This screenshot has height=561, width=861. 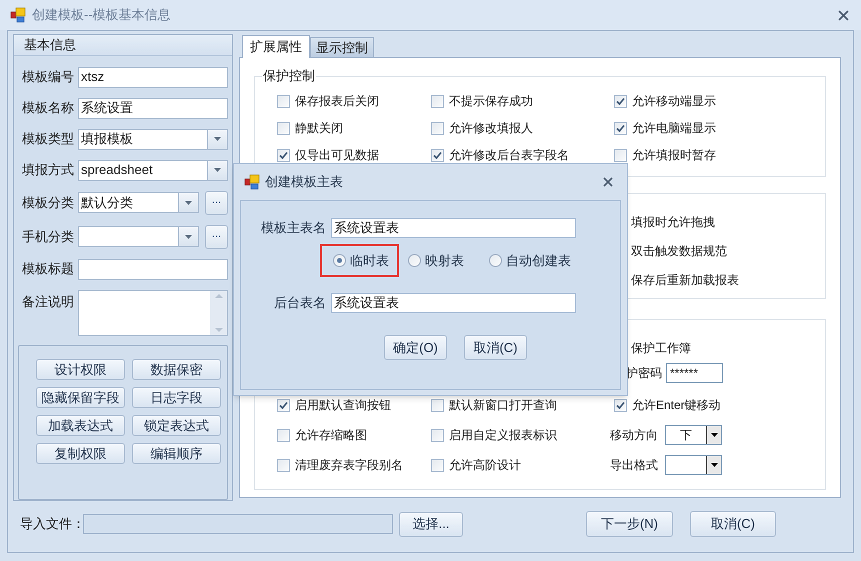 I want to click on field-label: 模板标题, so click(x=48, y=269).